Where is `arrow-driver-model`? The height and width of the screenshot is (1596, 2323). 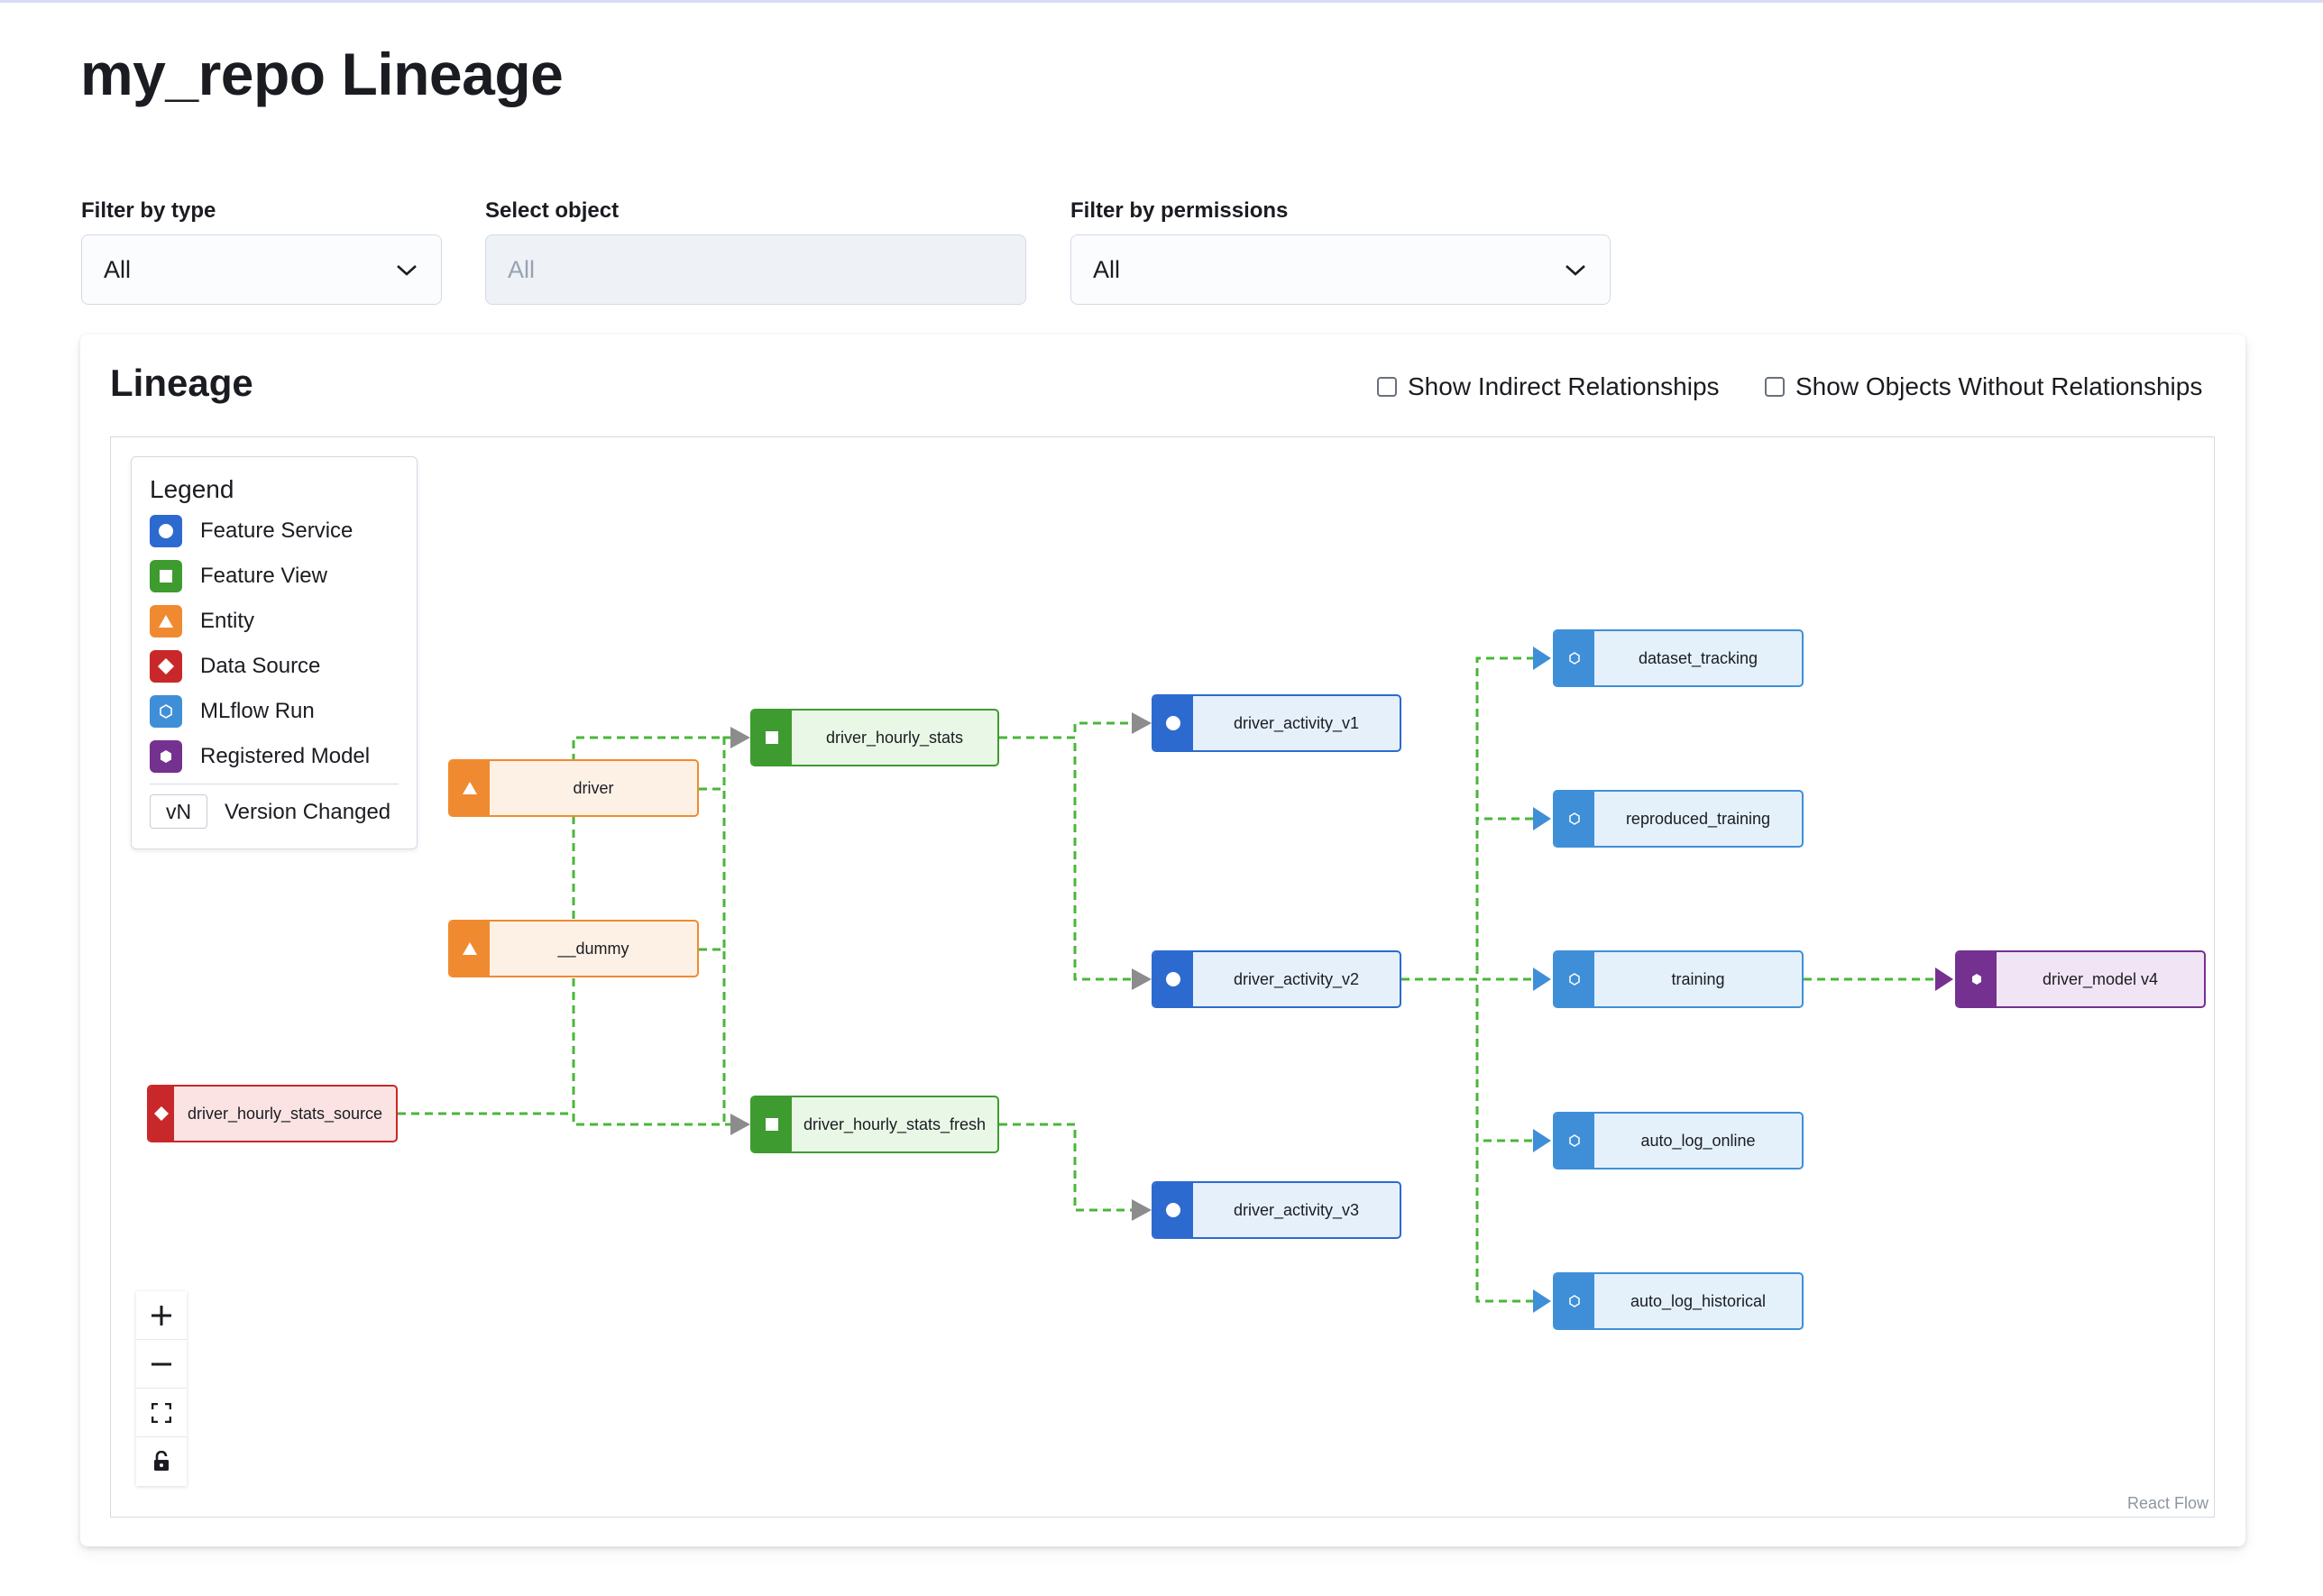
arrow-driver-model is located at coordinates (1944, 979).